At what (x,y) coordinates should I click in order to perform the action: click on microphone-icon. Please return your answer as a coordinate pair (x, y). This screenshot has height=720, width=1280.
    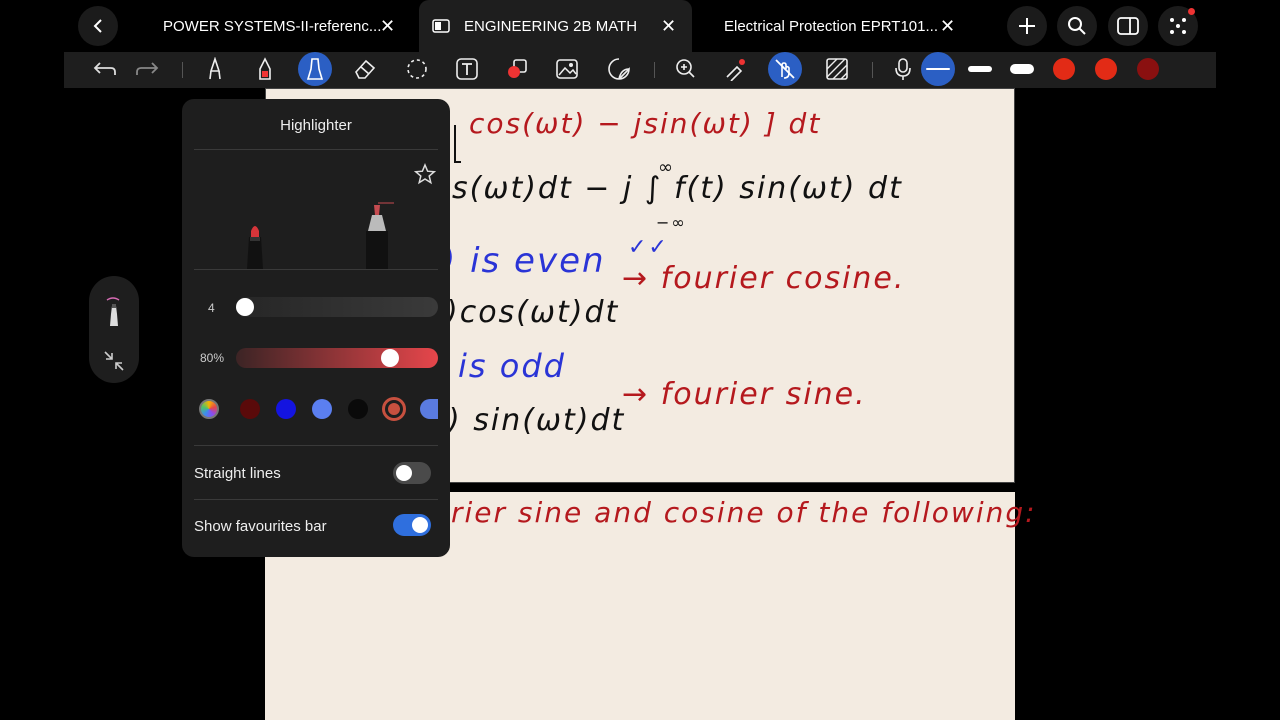
    Looking at the image, I should click on (903, 69).